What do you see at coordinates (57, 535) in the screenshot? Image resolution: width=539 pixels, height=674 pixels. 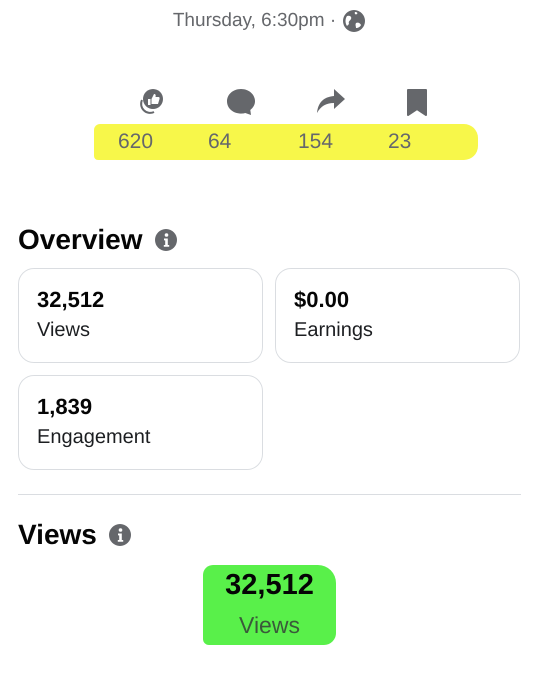 I see `section-title: Views` at bounding box center [57, 535].